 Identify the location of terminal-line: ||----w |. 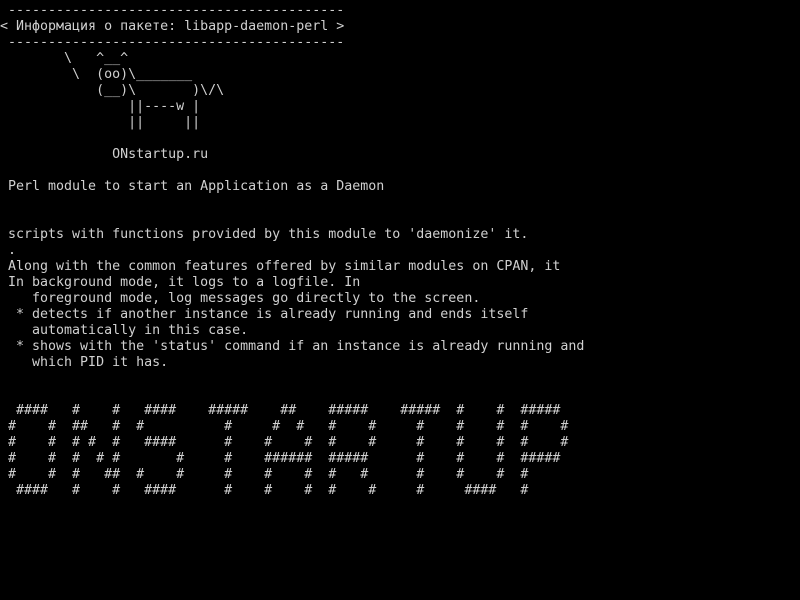
(100, 106).